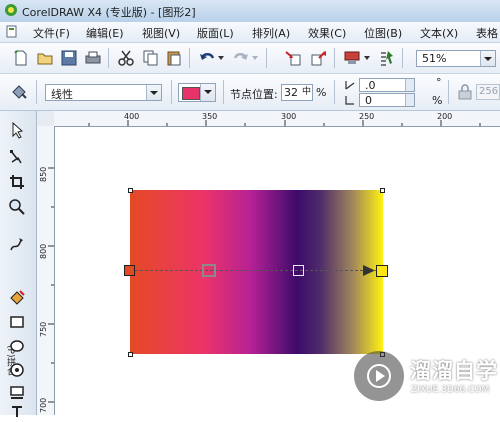  What do you see at coordinates (17, 322) in the screenshot?
I see `rectangle-tool-icon` at bounding box center [17, 322].